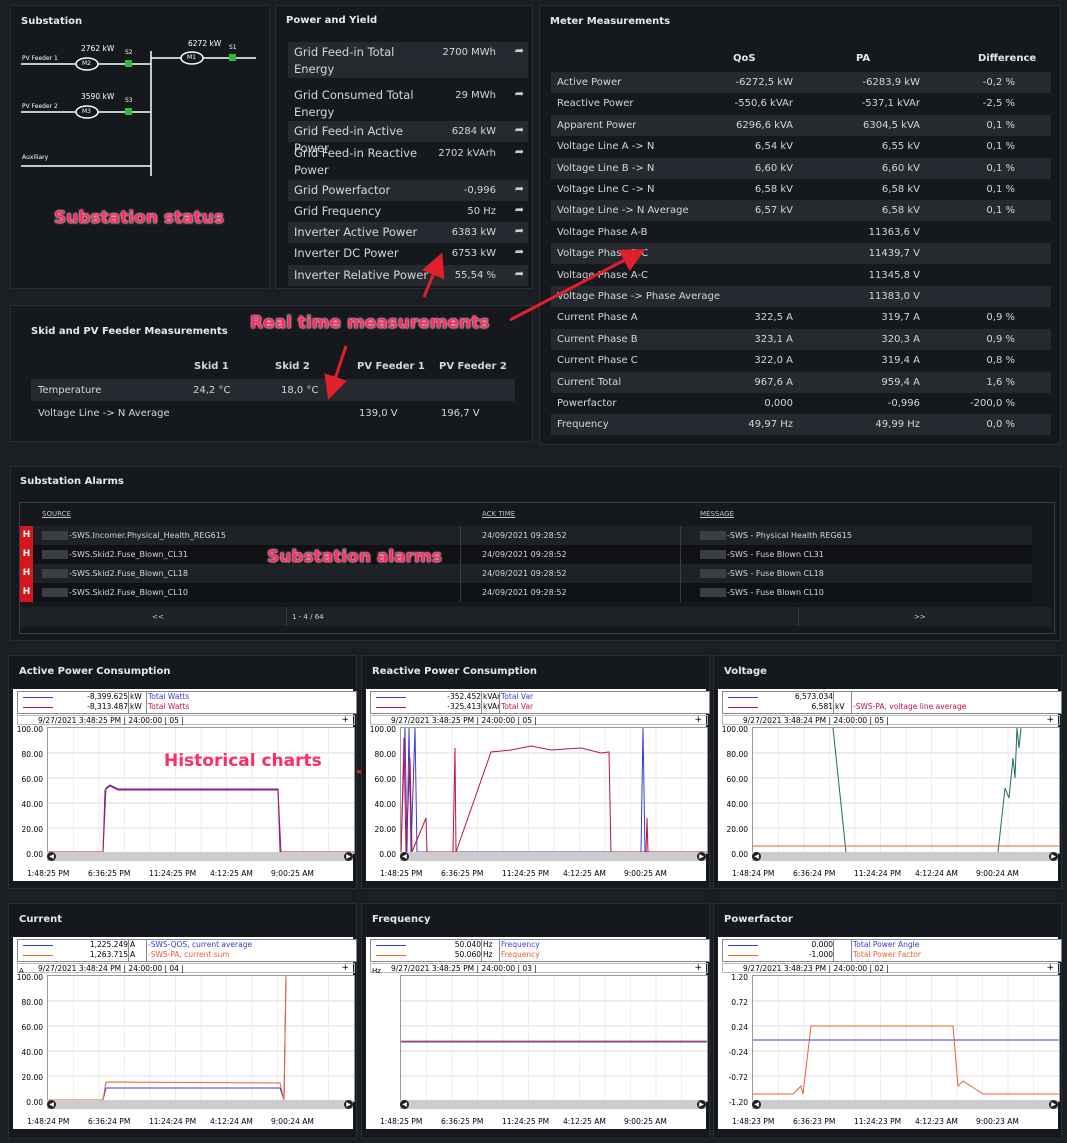 Image resolution: width=1067 pixels, height=1143 pixels. What do you see at coordinates (98, 48) in the screenshot?
I see `feeder1-power: 2762 kW` at bounding box center [98, 48].